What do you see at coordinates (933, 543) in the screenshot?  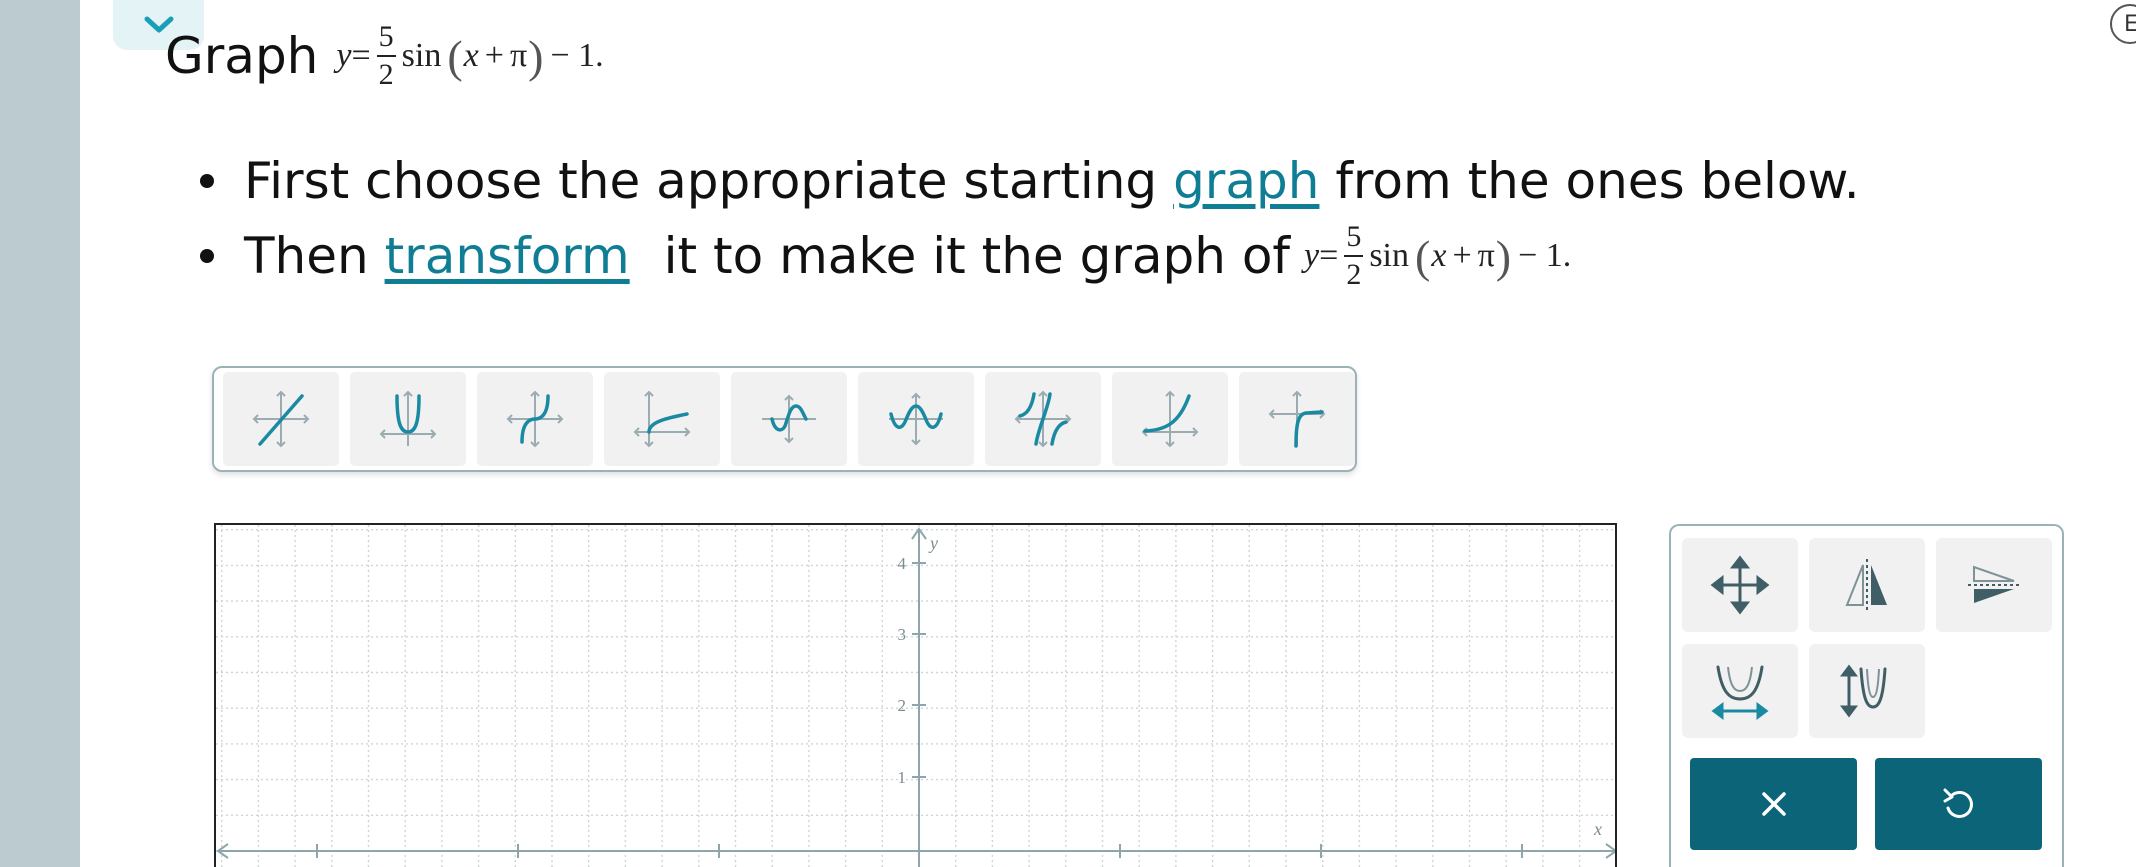 I see `y-axis-label: y` at bounding box center [933, 543].